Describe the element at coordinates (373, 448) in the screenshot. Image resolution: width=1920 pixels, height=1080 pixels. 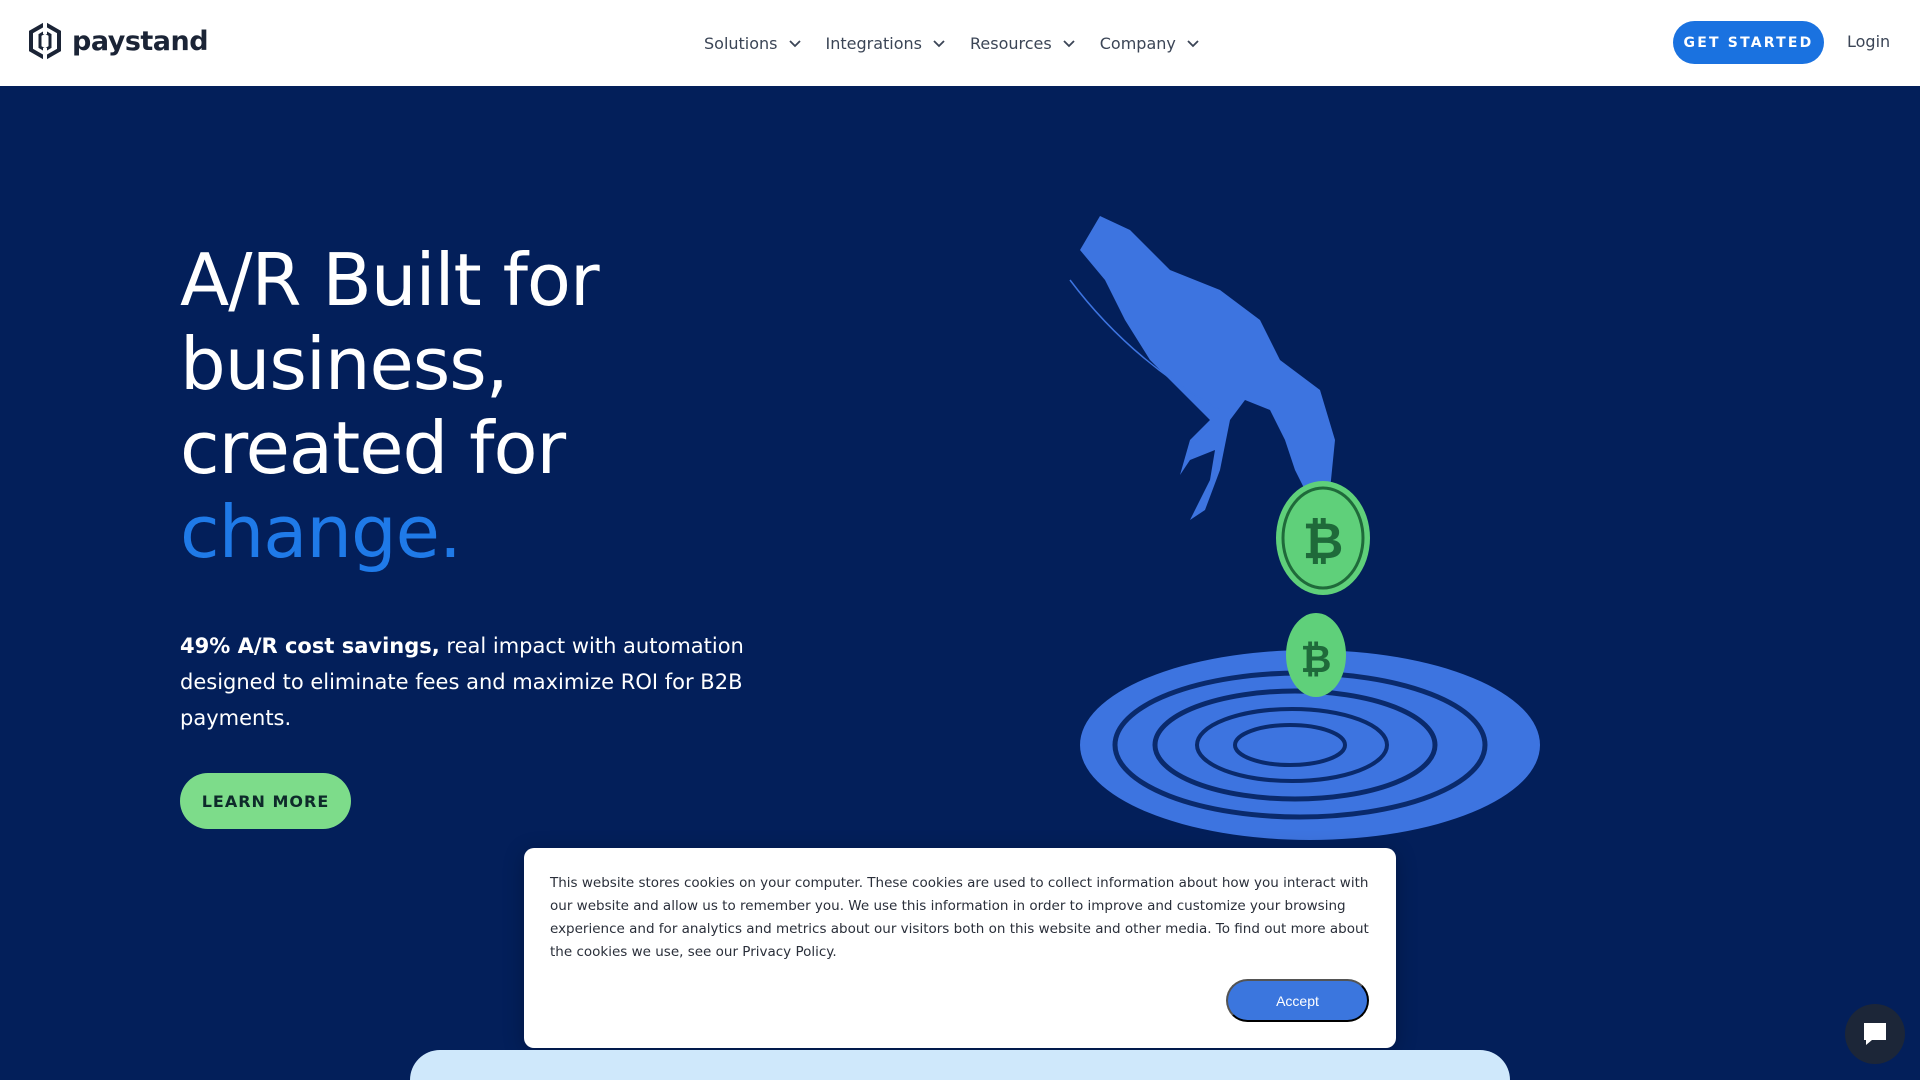
I see `hero-title-line: created for` at that location.